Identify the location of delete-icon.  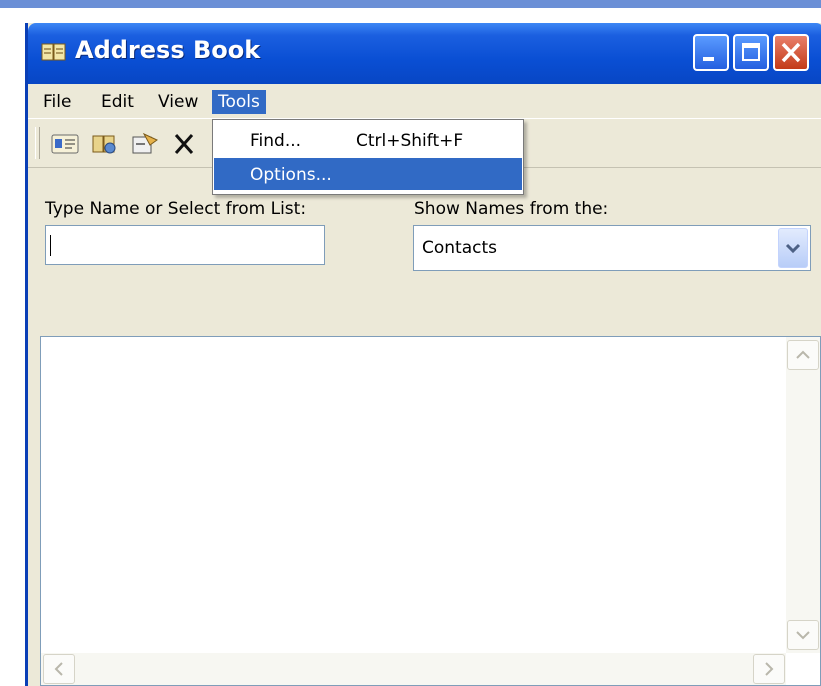
(185, 144).